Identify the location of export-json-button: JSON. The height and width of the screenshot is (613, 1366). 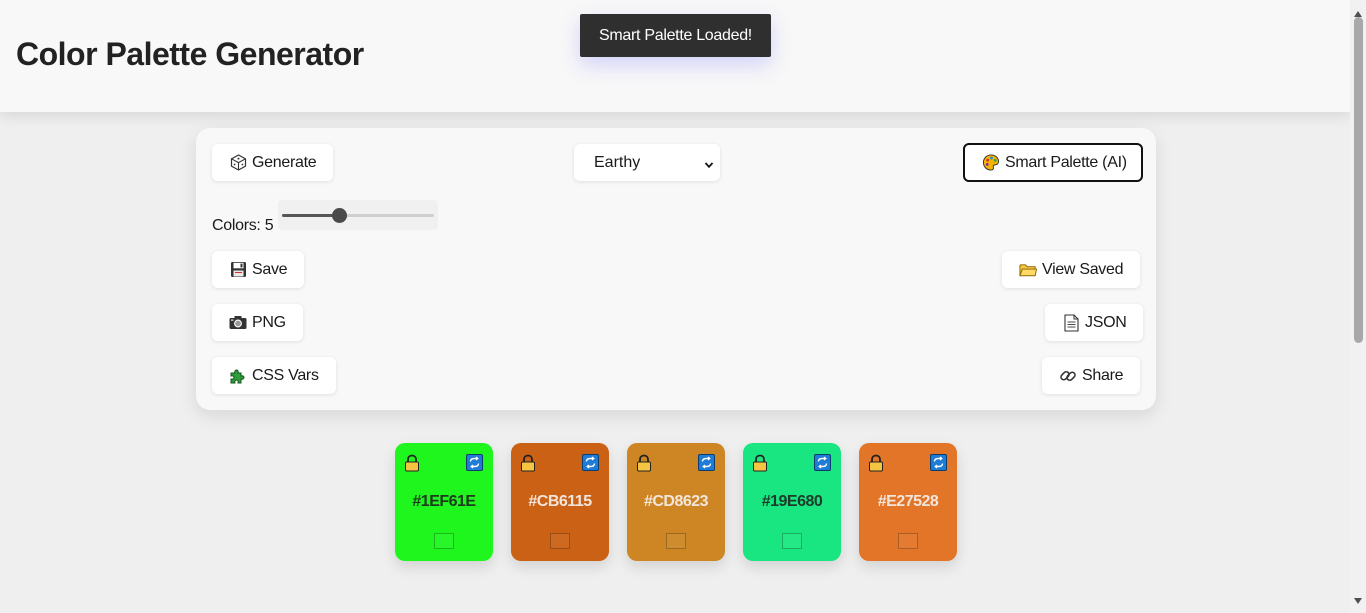
(1094, 322).